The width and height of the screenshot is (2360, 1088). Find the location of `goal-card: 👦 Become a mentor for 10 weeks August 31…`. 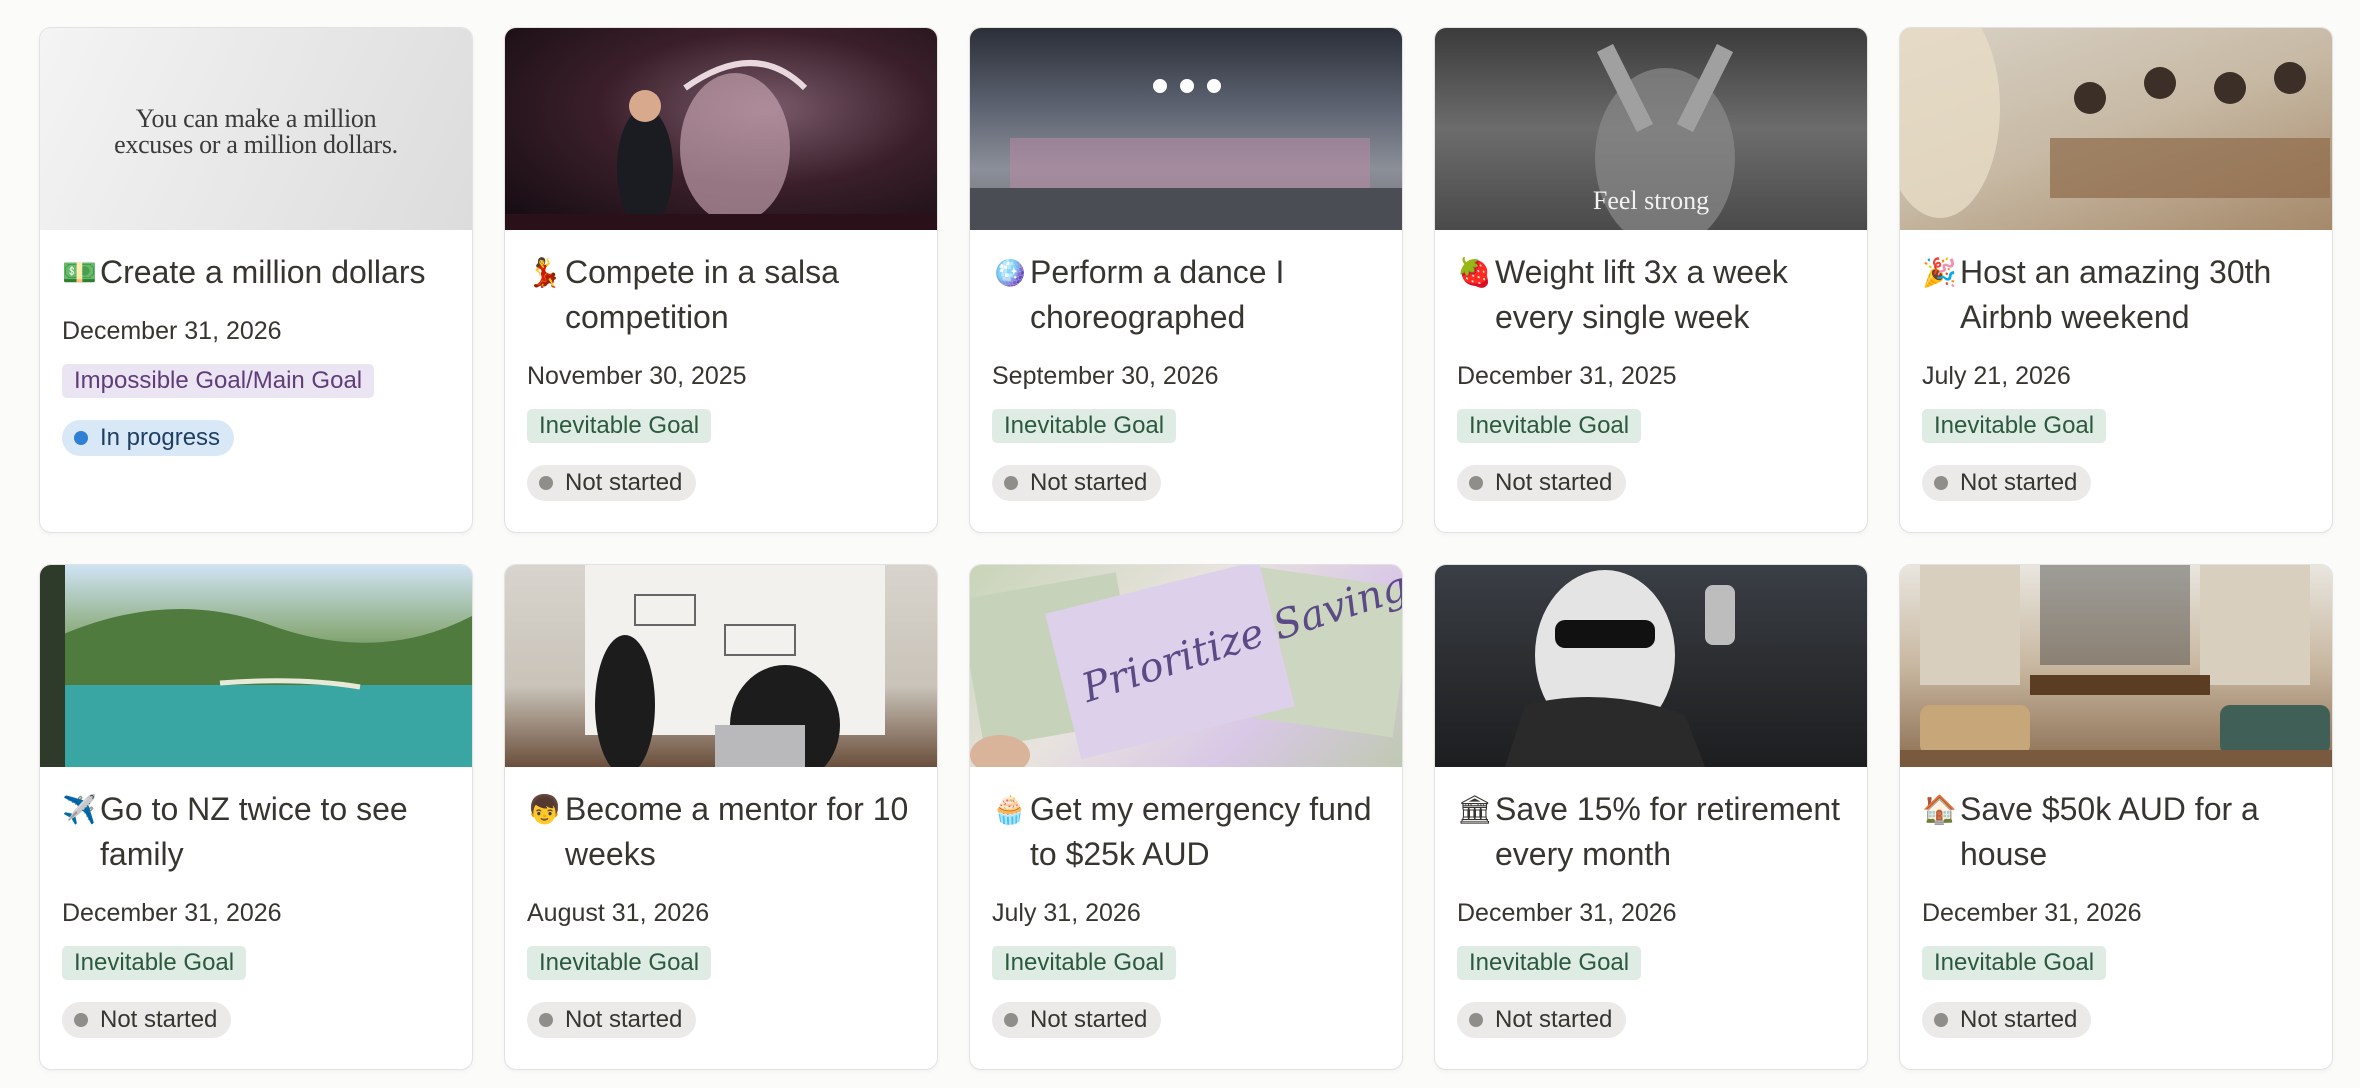

goal-card: 👦 Become a mentor for 10 weeks August 31… is located at coordinates (721, 817).